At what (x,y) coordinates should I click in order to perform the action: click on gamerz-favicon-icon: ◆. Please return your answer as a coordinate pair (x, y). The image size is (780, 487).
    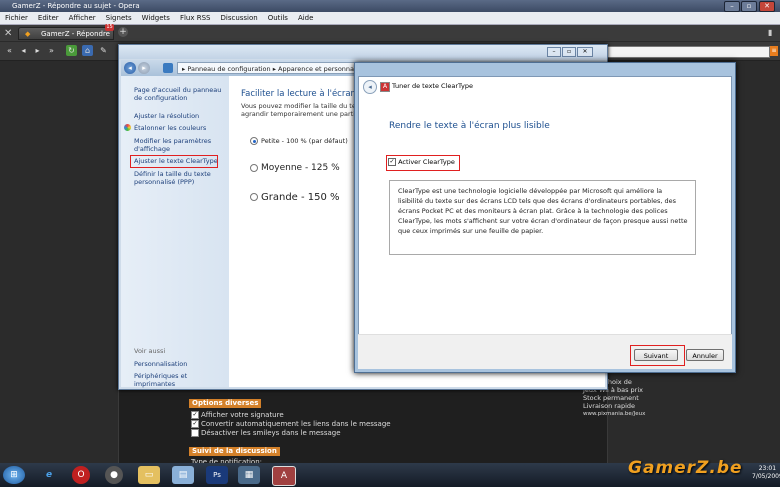
    Looking at the image, I should click on (28, 34).